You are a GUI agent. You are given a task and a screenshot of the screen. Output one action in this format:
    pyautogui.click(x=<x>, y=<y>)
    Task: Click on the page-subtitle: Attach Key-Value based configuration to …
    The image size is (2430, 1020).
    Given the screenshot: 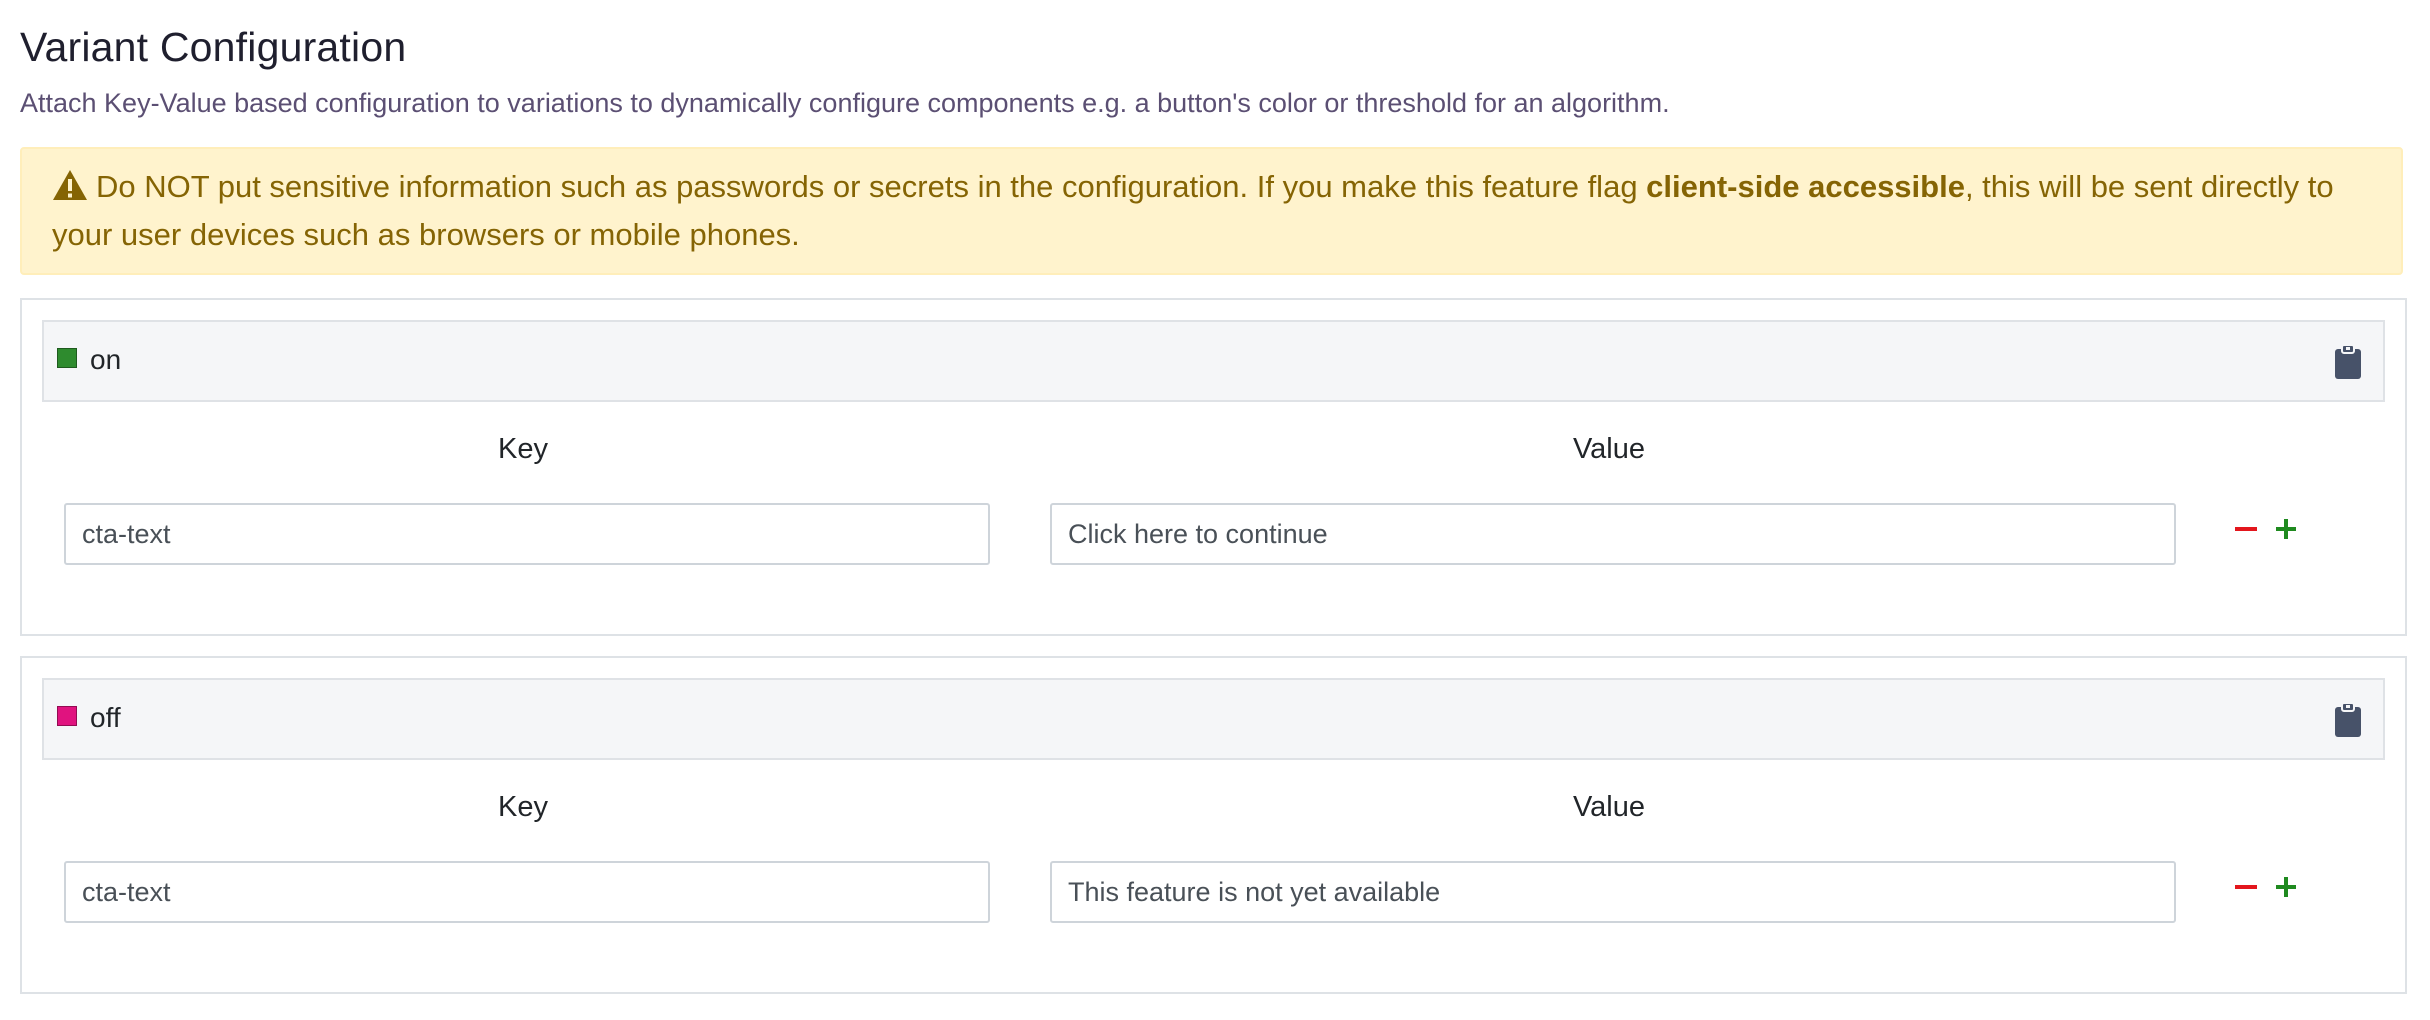 What is the action you would take?
    pyautogui.click(x=845, y=103)
    